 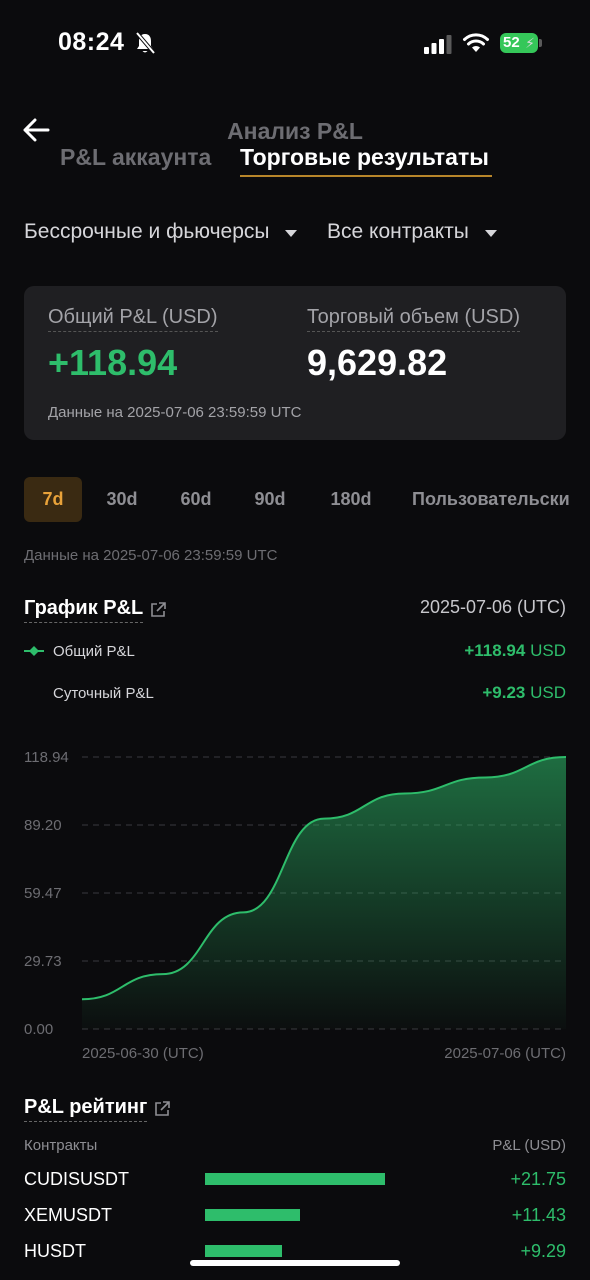 I want to click on total-pl-value: +118.94, so click(x=113, y=362).